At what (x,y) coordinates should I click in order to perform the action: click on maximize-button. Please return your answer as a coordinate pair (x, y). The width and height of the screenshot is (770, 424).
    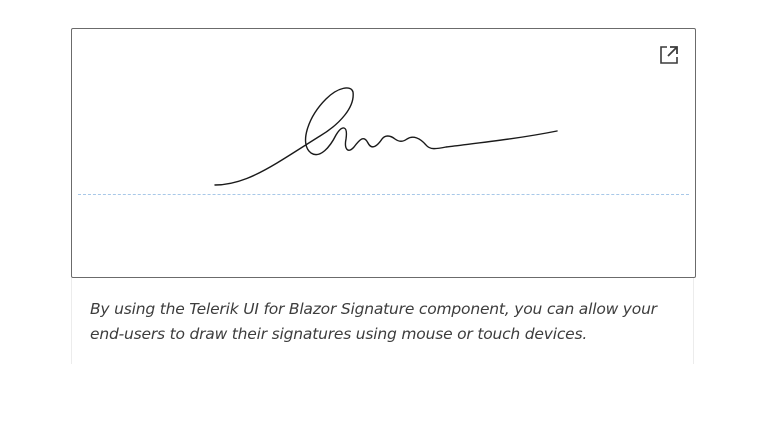
    Looking at the image, I should click on (669, 55).